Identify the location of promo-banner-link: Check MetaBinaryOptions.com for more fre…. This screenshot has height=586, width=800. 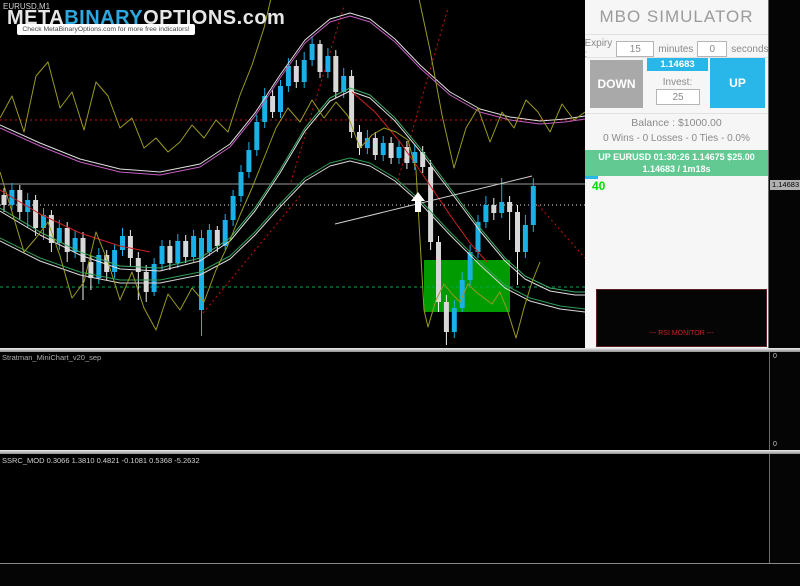
(106, 29).